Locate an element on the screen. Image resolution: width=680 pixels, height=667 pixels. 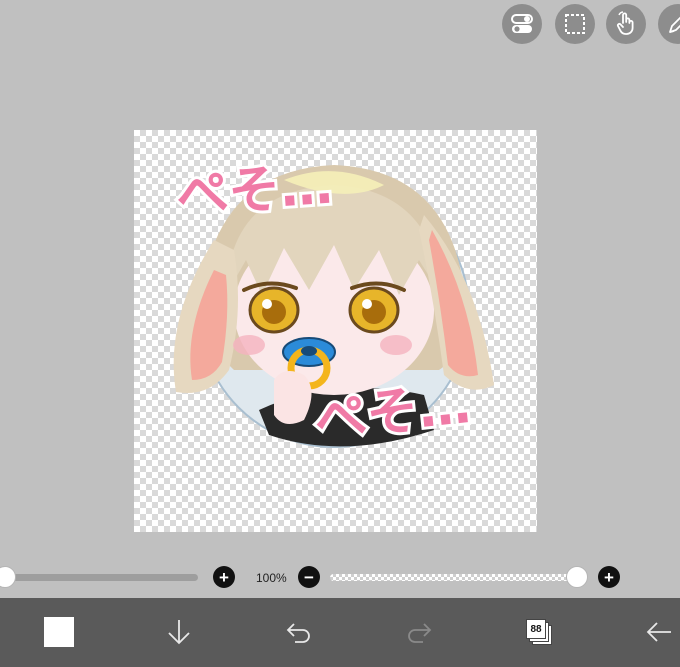
zoom-level-label: 100% is located at coordinates (271, 578).